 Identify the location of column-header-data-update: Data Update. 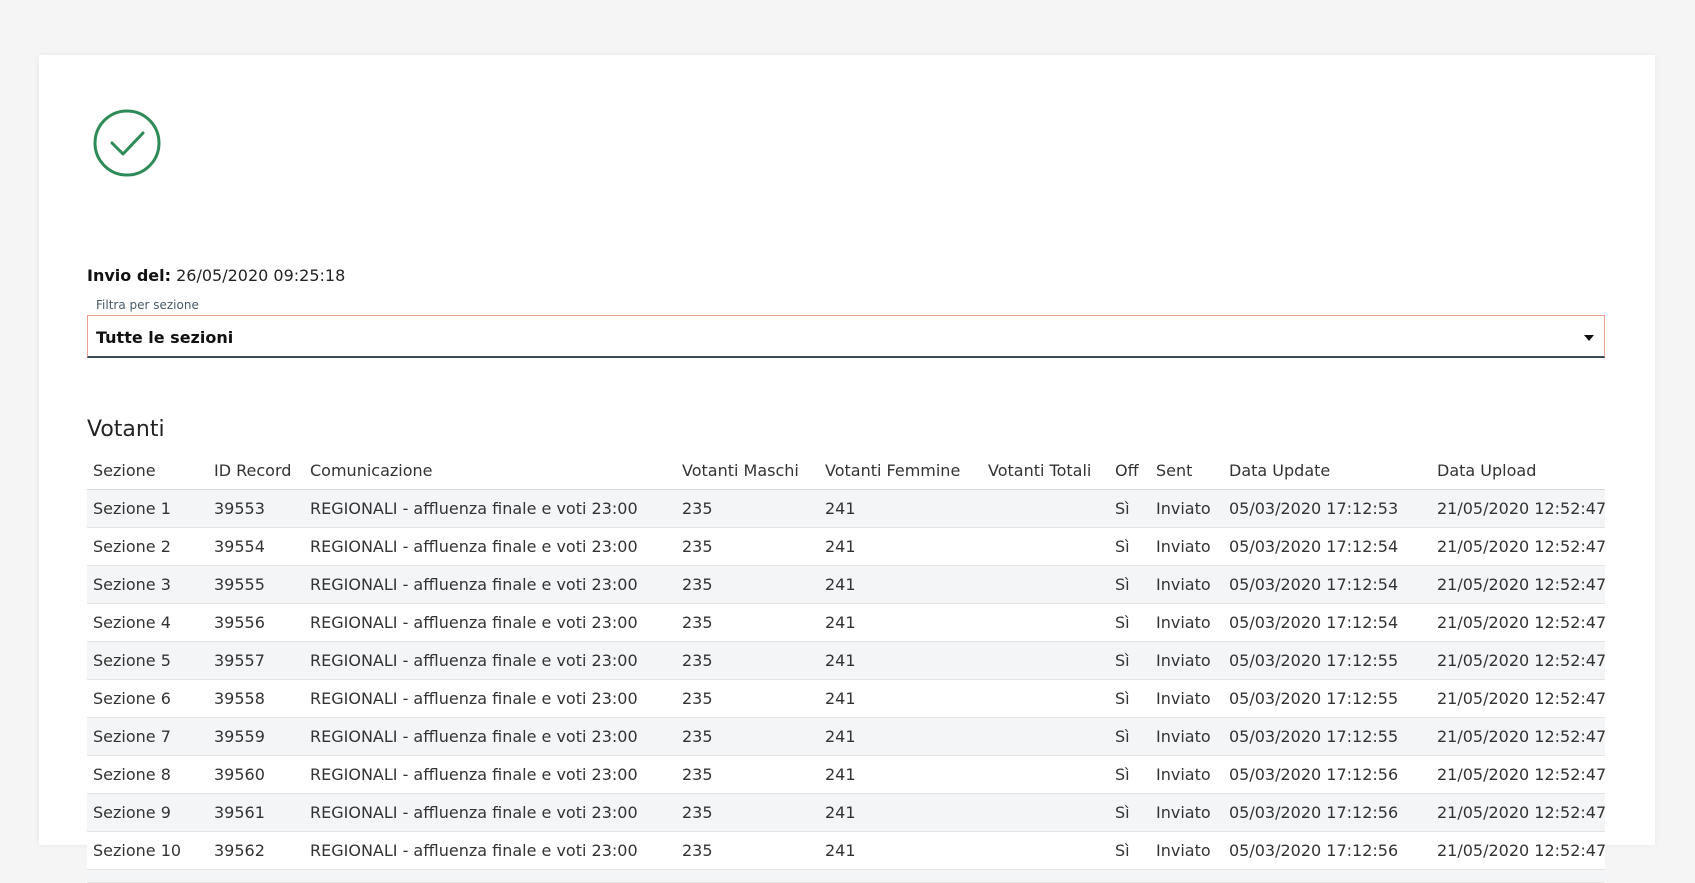
(1327, 471).